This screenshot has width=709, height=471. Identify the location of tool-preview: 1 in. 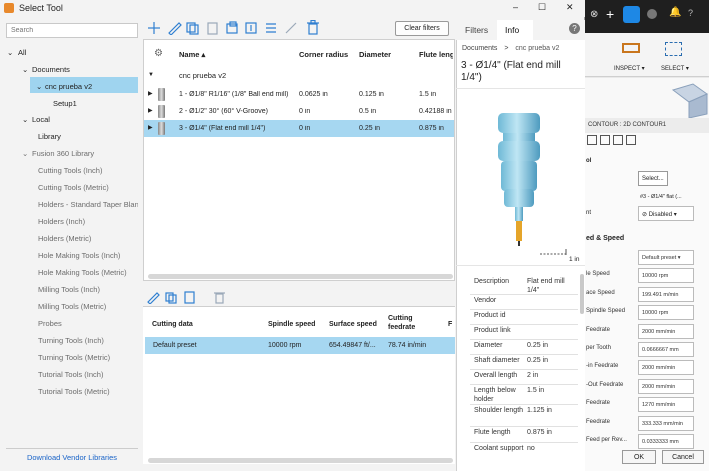
(520, 177).